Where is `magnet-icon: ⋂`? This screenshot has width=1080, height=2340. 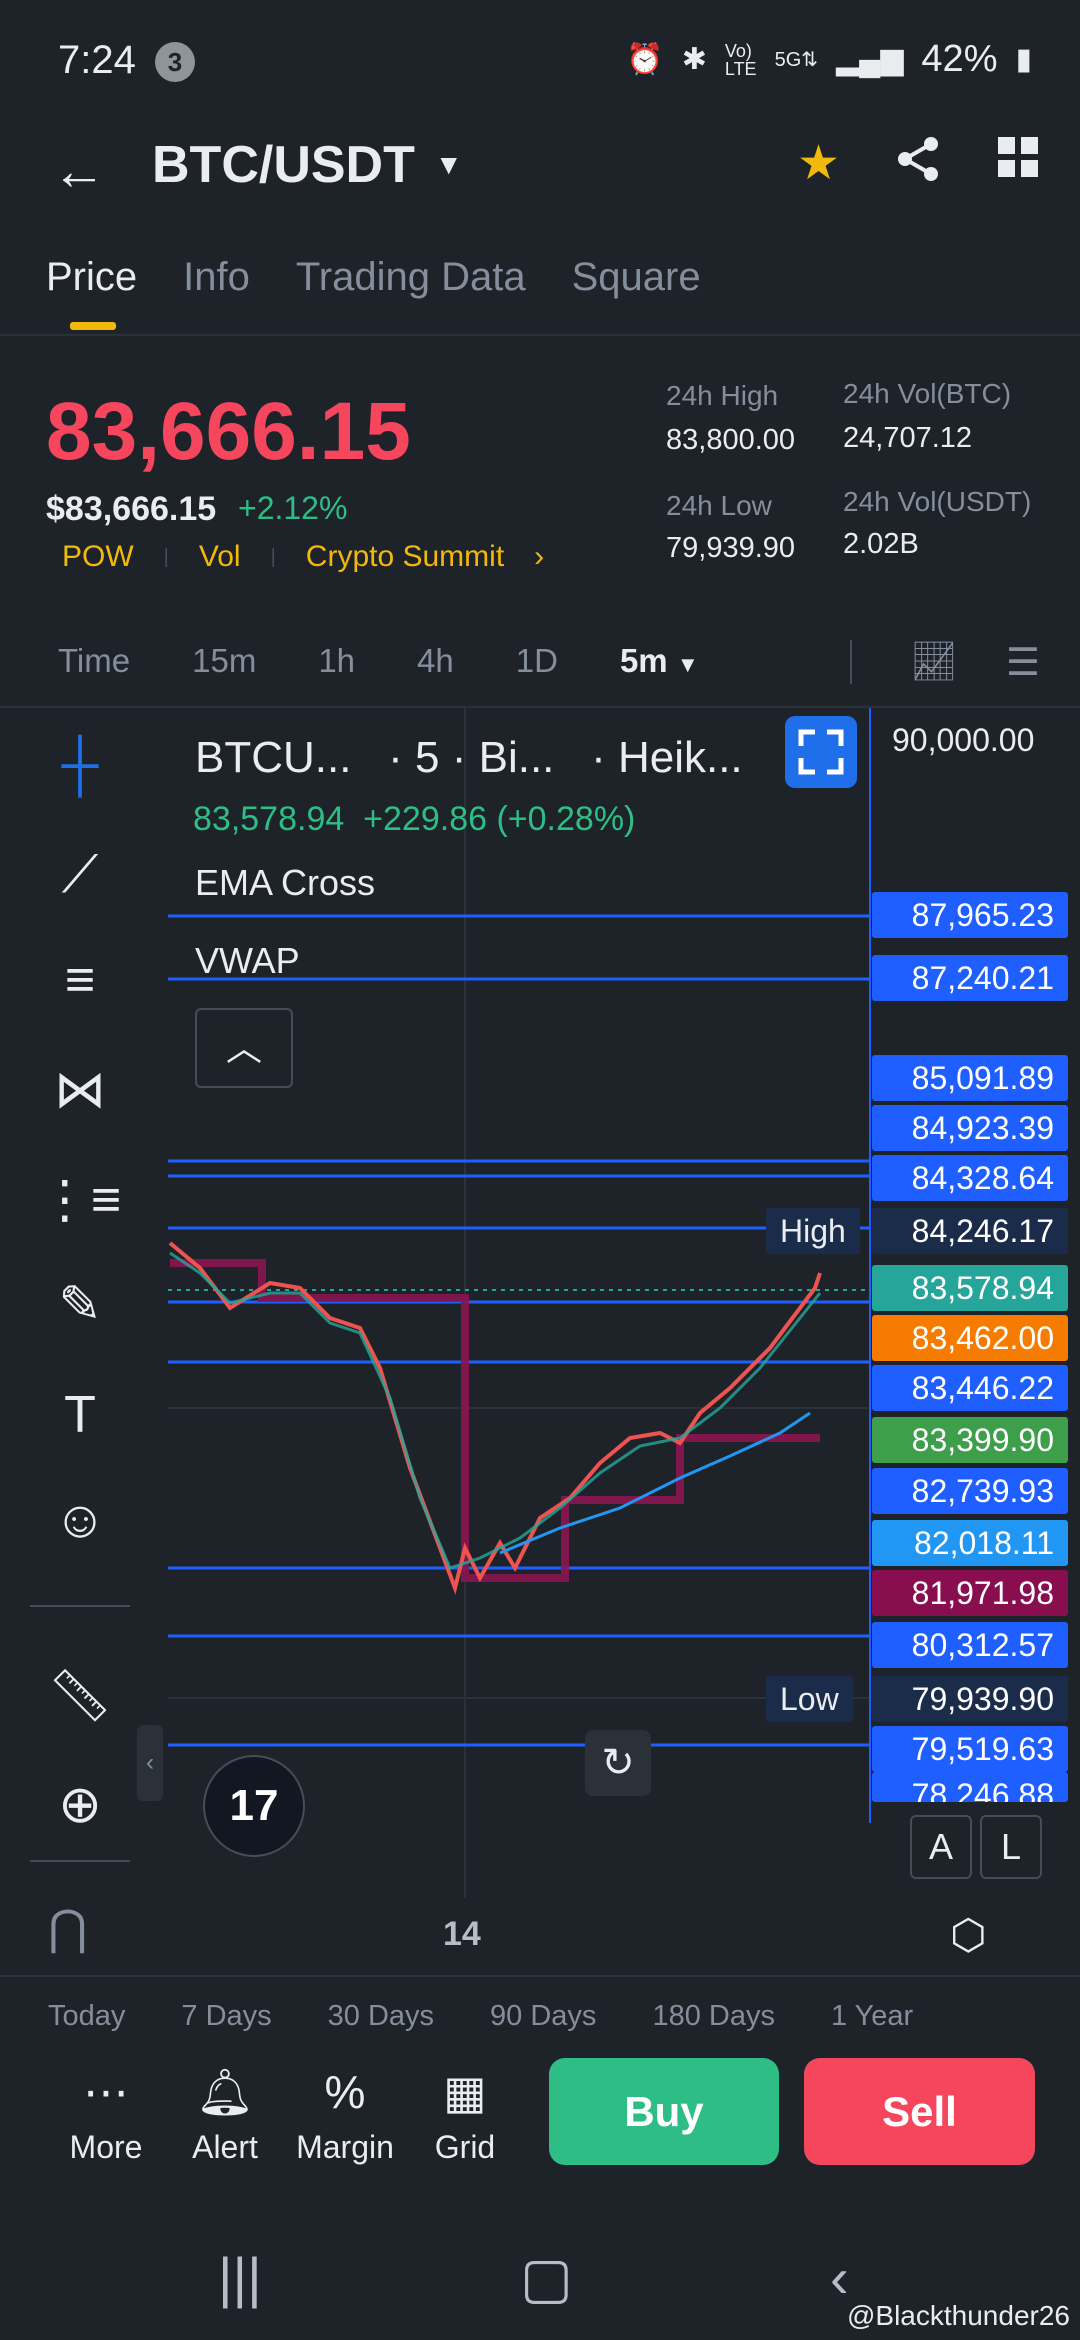 magnet-icon: ⋂ is located at coordinates (67, 1928).